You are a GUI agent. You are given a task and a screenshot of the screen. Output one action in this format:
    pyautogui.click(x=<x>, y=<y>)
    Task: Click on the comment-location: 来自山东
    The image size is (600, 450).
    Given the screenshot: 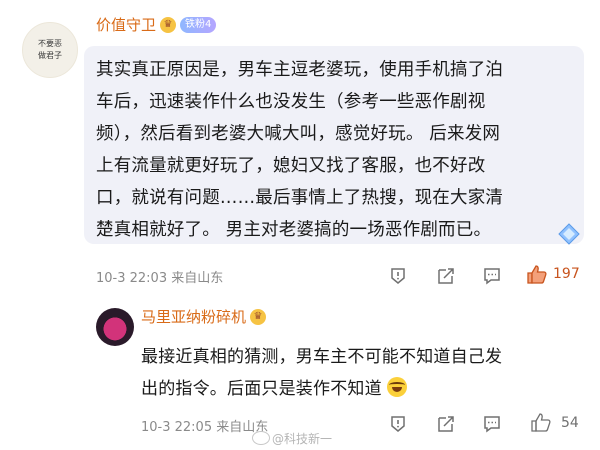 What is the action you would take?
    pyautogui.click(x=197, y=278)
    